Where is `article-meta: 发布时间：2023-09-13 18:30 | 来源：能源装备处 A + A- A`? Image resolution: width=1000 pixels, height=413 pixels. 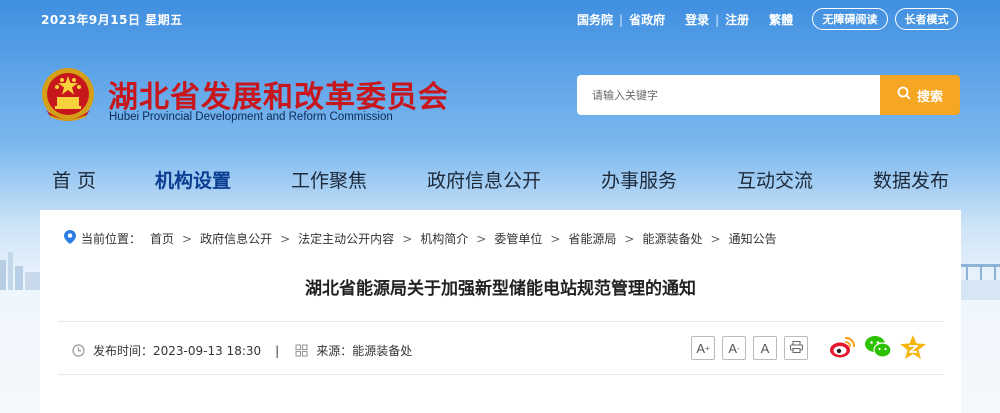
article-meta: 发布时间：2023-09-13 18:30 | 来源：能源装备处 A + A- A is located at coordinates (500, 348).